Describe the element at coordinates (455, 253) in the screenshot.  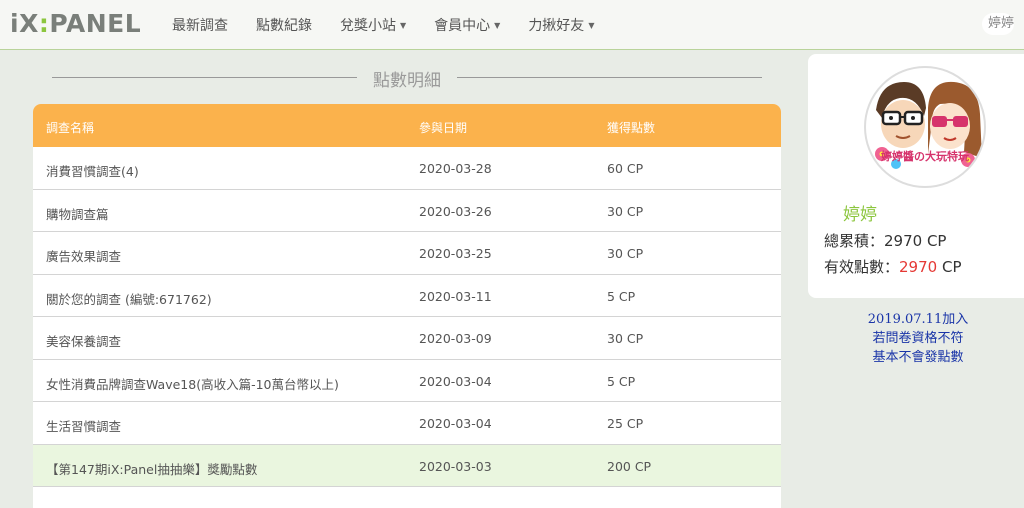
I see `cell-date: 2020-03-25` at that location.